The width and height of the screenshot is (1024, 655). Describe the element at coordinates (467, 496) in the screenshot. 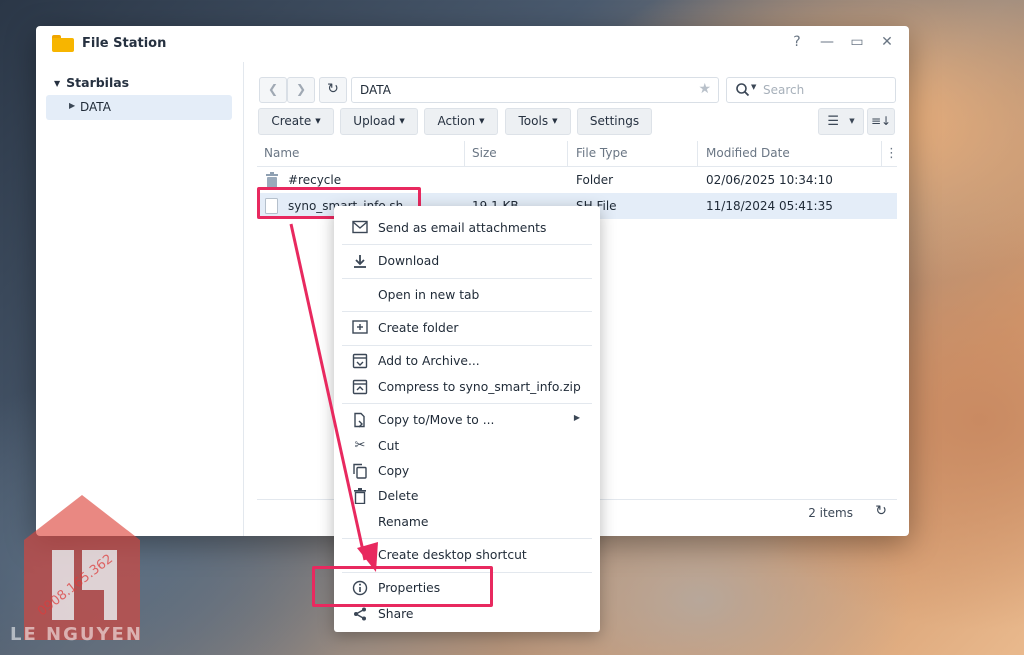

I see `menu-item-delete: Delete` at that location.